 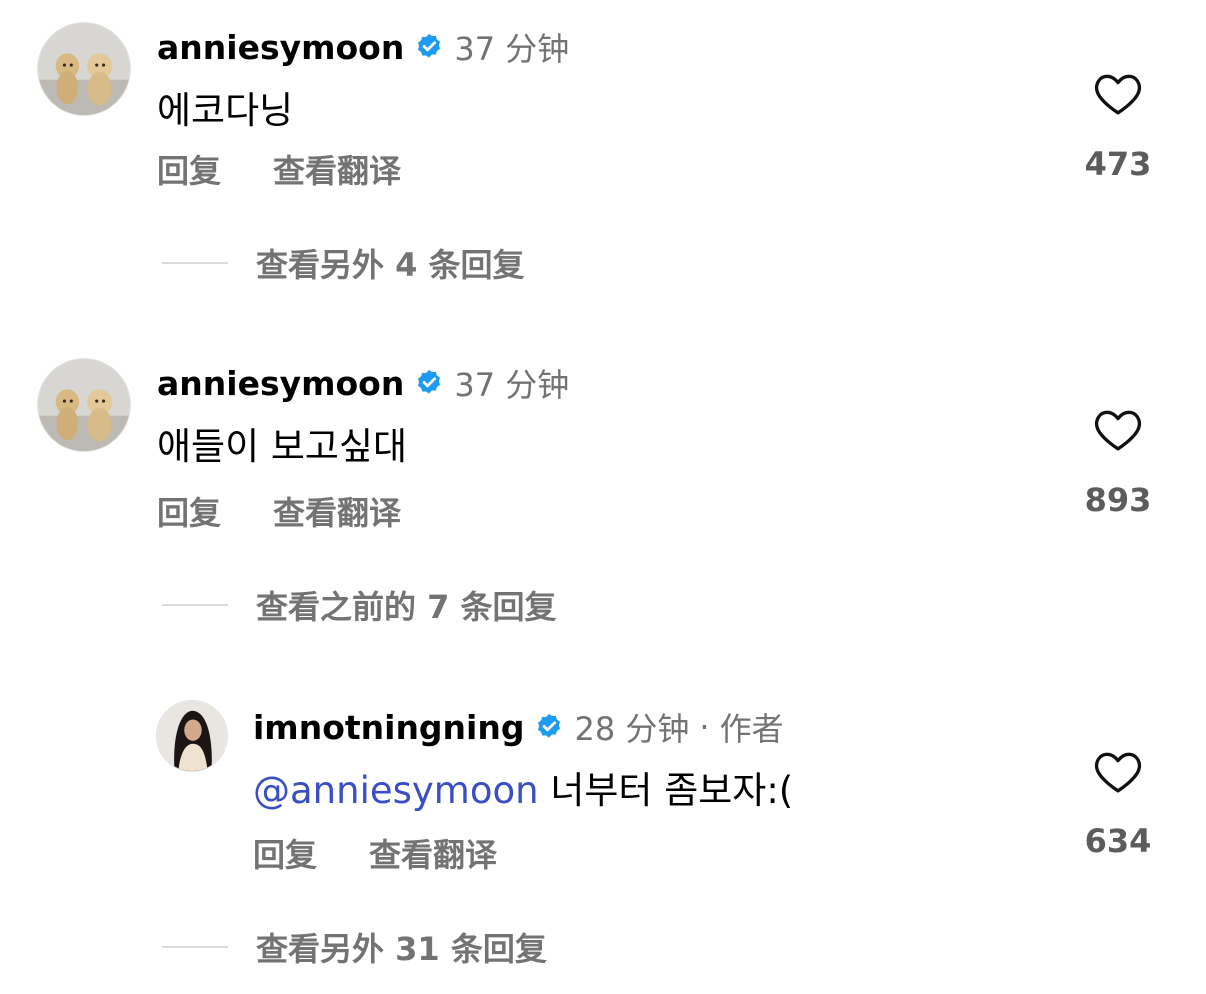 I want to click on view-replies-button: 查看另外 31 条回复, so click(x=354, y=947).